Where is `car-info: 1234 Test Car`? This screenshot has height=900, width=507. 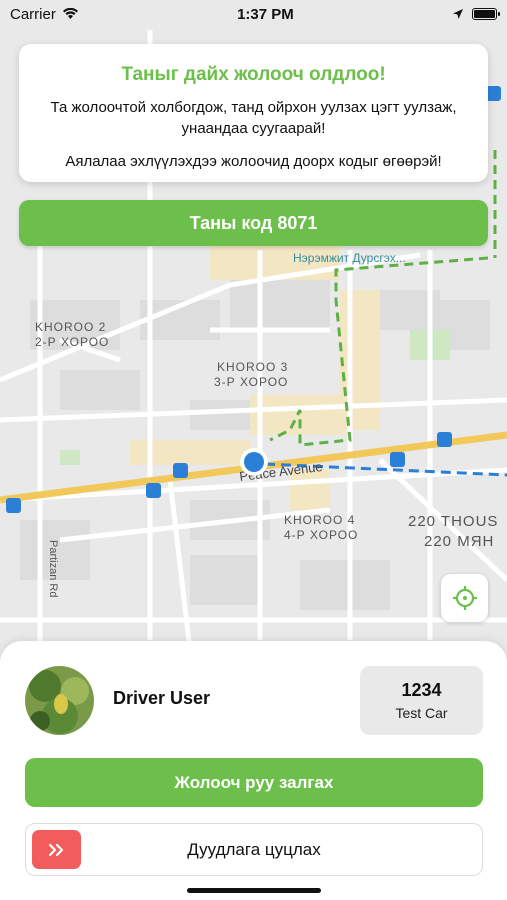
car-info: 1234 Test Car is located at coordinates (421, 700).